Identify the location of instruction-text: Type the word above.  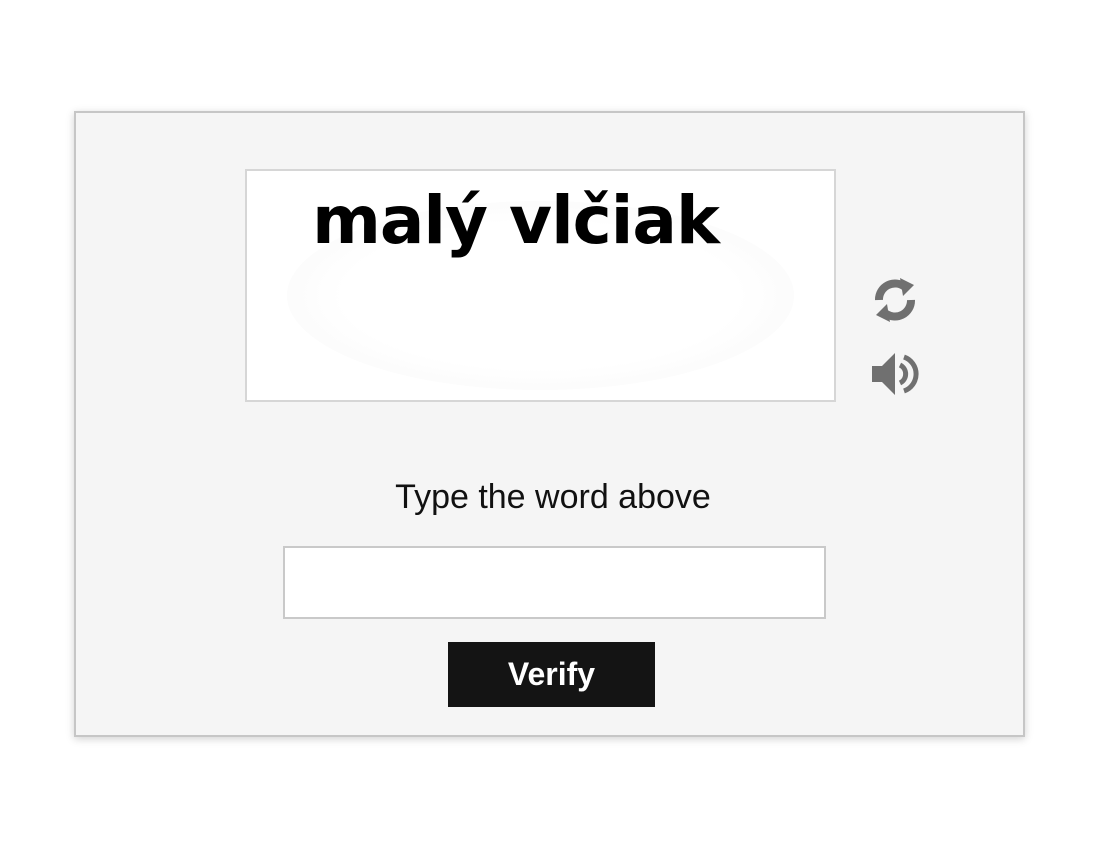
(553, 497).